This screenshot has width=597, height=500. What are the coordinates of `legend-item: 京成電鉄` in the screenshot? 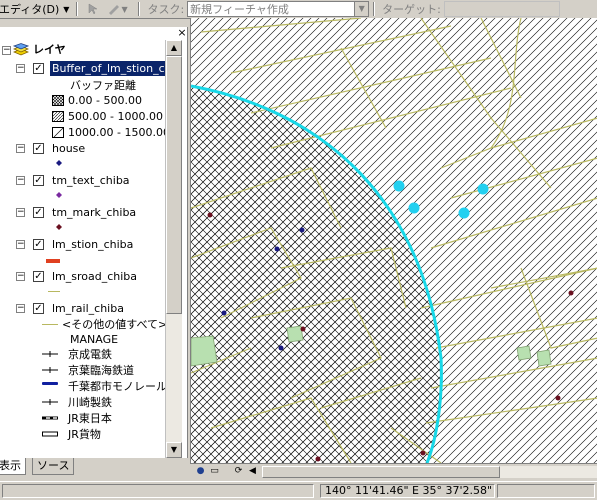 It's located at (90, 354).